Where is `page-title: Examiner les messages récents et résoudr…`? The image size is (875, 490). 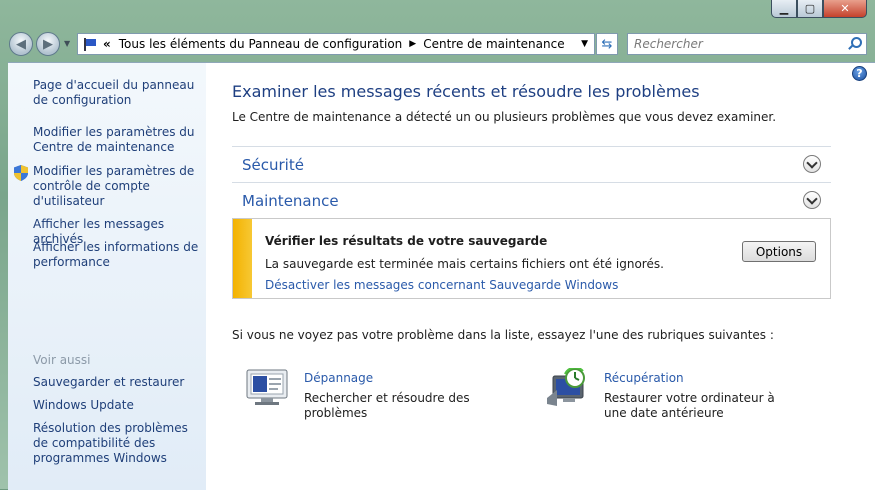 page-title: Examiner les messages récents et résoudr… is located at coordinates (466, 91).